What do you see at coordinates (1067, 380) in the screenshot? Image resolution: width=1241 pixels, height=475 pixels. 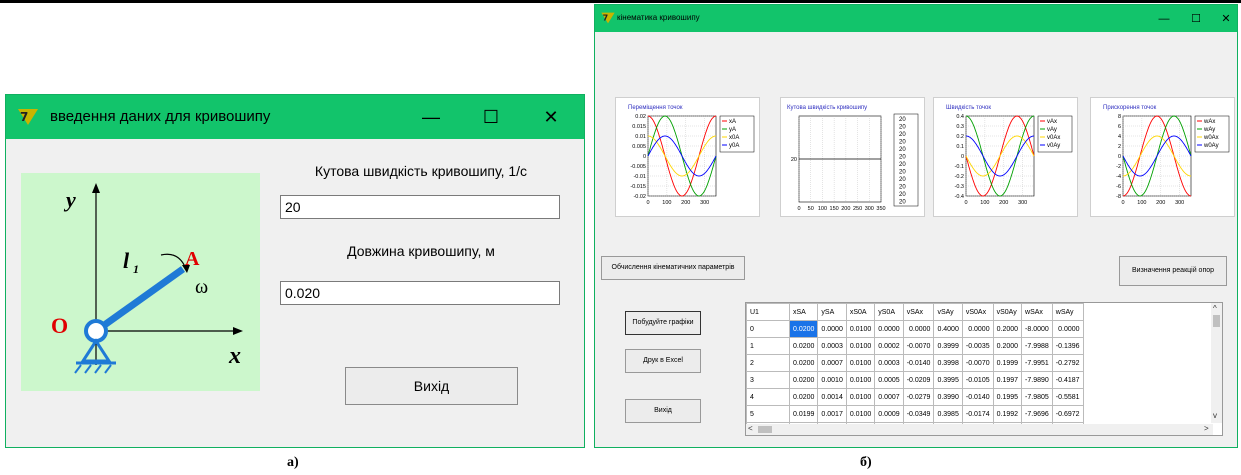 I see `table-cell: -0.4187` at bounding box center [1067, 380].